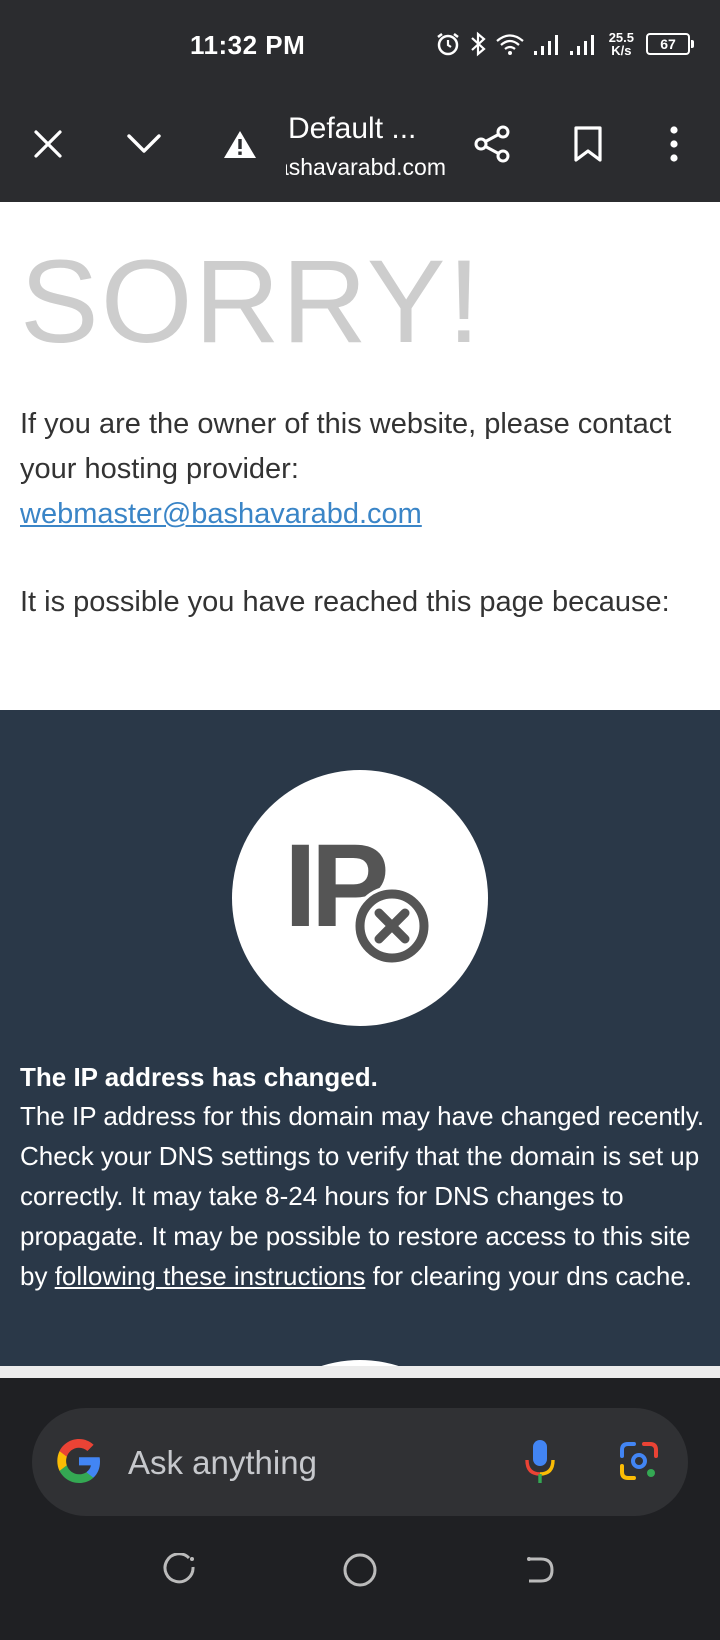 This screenshot has width=720, height=1640. I want to click on email-link: webmaster@bashavarabd.com, so click(221, 514).